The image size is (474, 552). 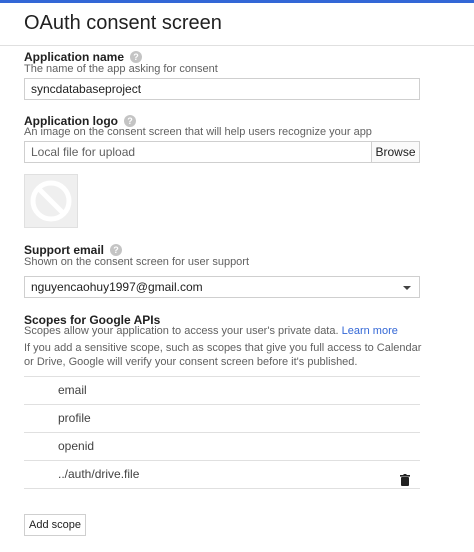 I want to click on trash-icon, so click(x=405, y=480).